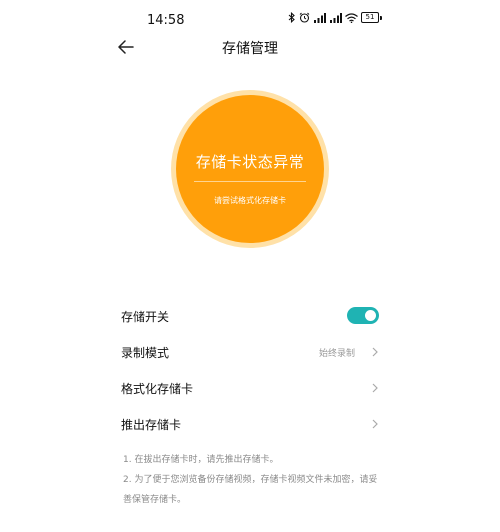 This screenshot has height=532, width=500. What do you see at coordinates (363, 315) in the screenshot?
I see `storage-switch-toggle` at bounding box center [363, 315].